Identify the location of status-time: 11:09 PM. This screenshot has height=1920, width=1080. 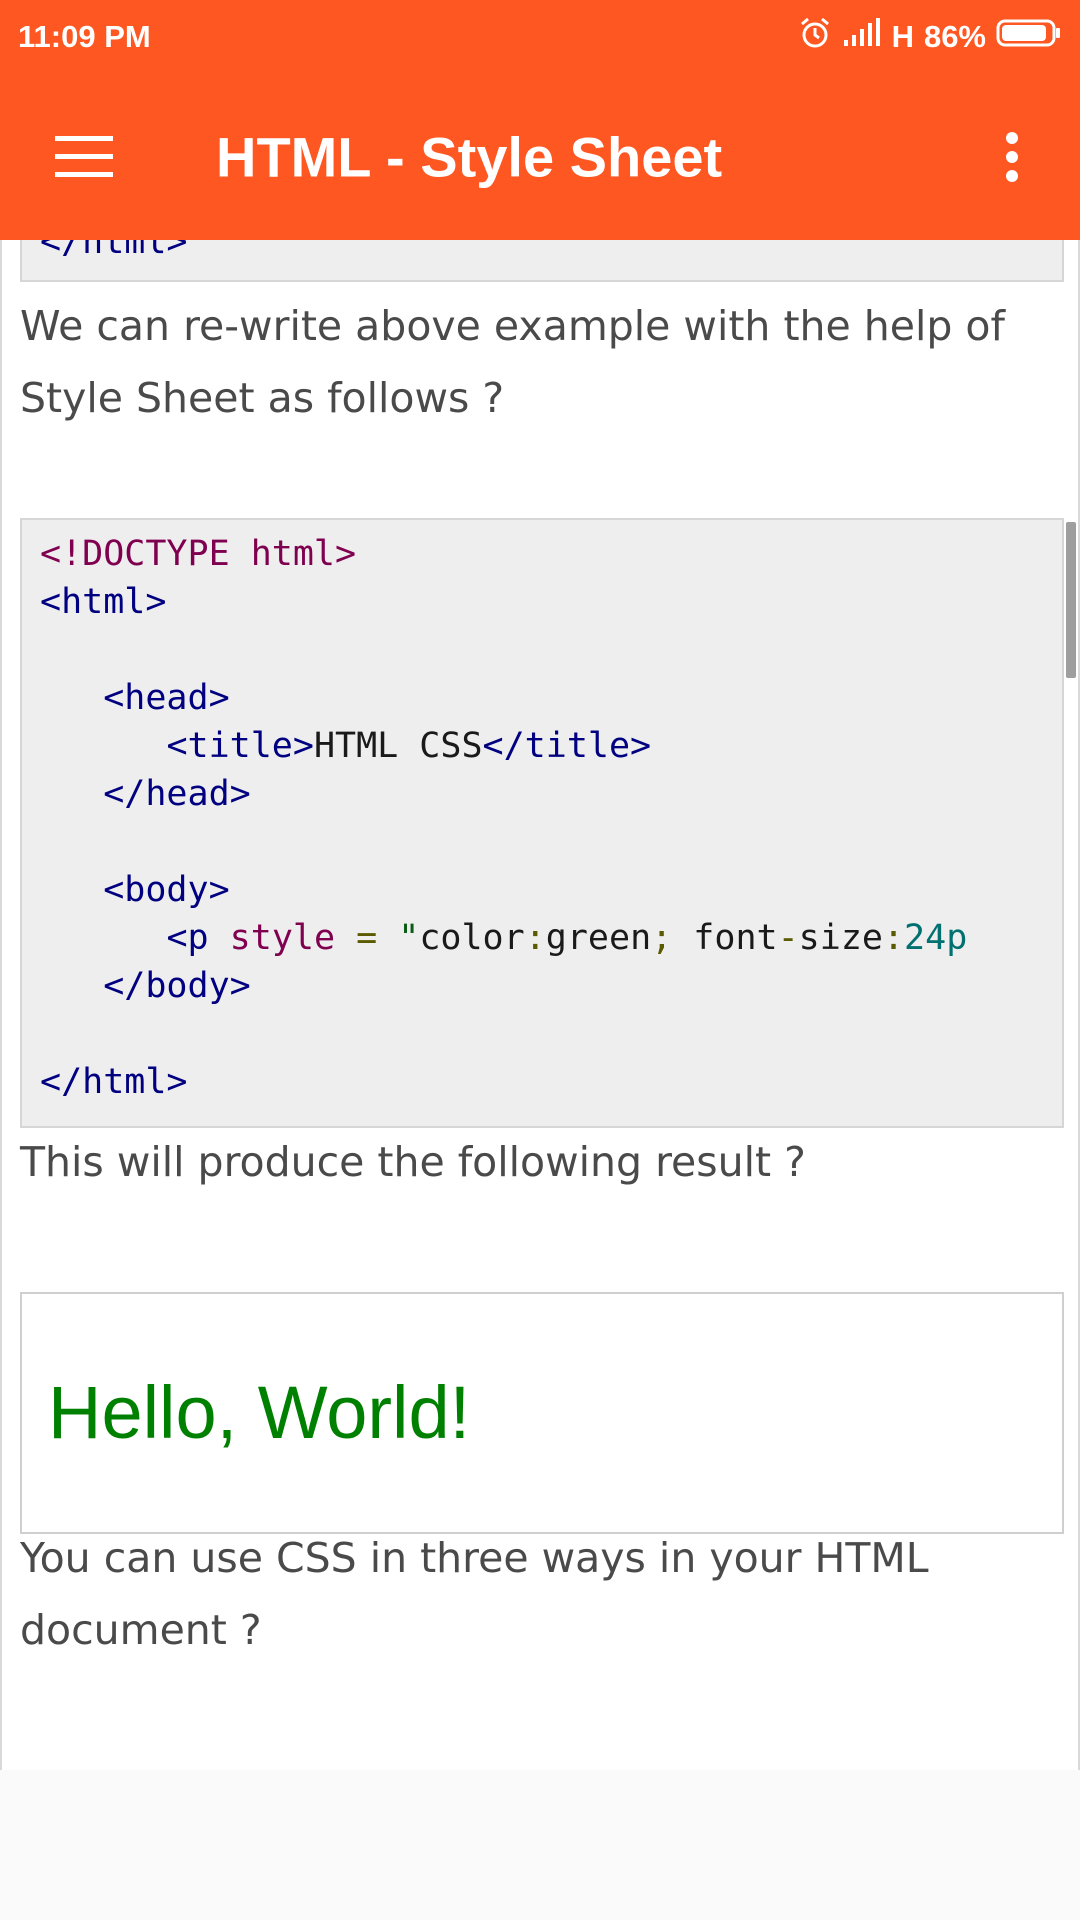
(84, 36).